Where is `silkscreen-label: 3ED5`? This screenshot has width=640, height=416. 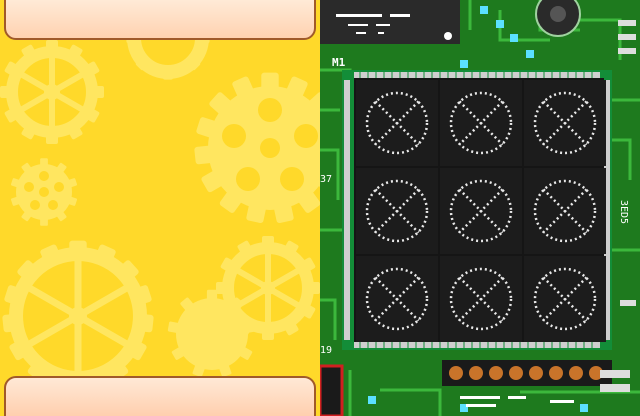 silkscreen-label: 3ED5 is located at coordinates (623, 212).